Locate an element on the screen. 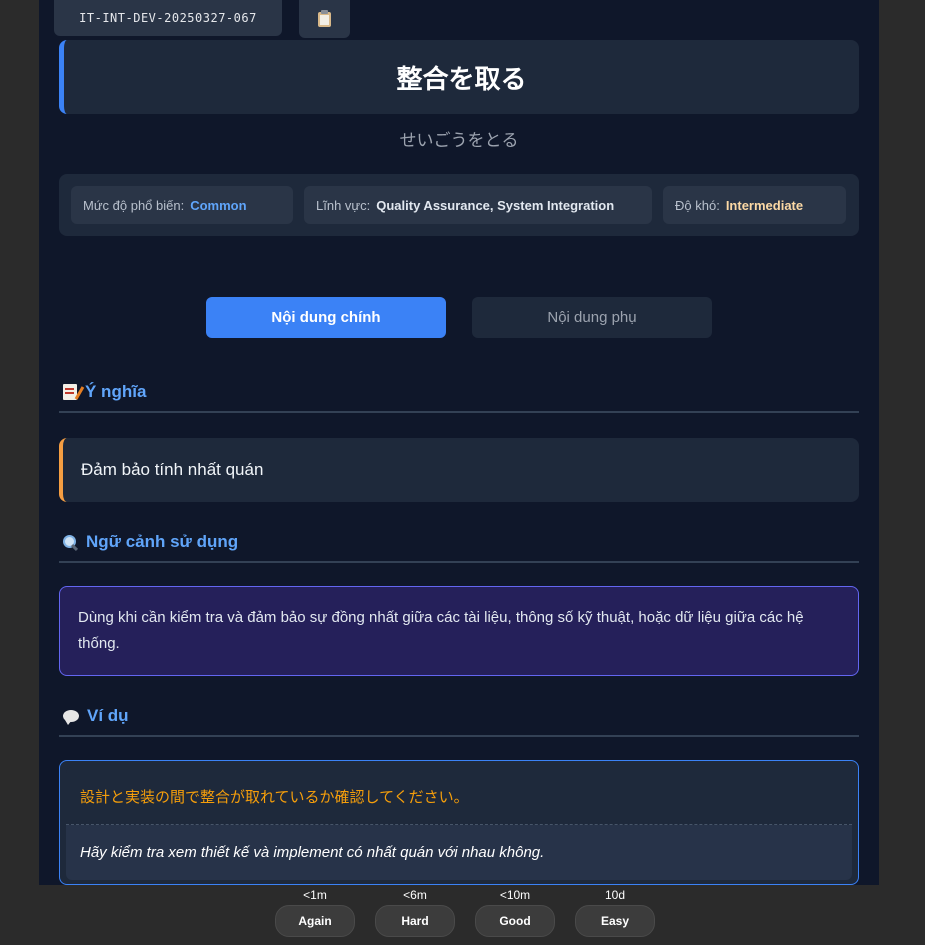  popularity-label: Mức độ phổ biến: is located at coordinates (134, 205).